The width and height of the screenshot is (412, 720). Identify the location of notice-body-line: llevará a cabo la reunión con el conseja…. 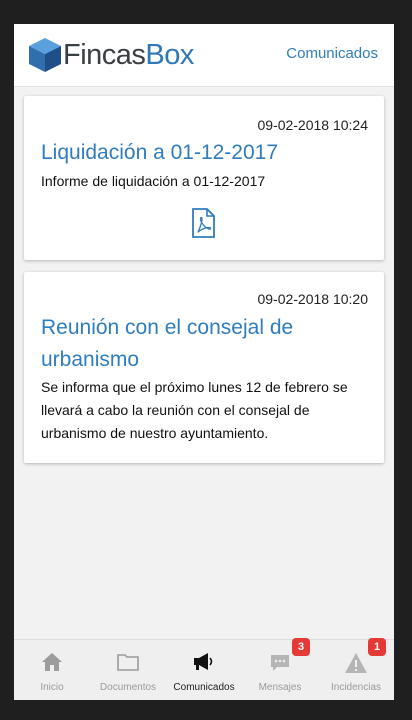
(175, 410).